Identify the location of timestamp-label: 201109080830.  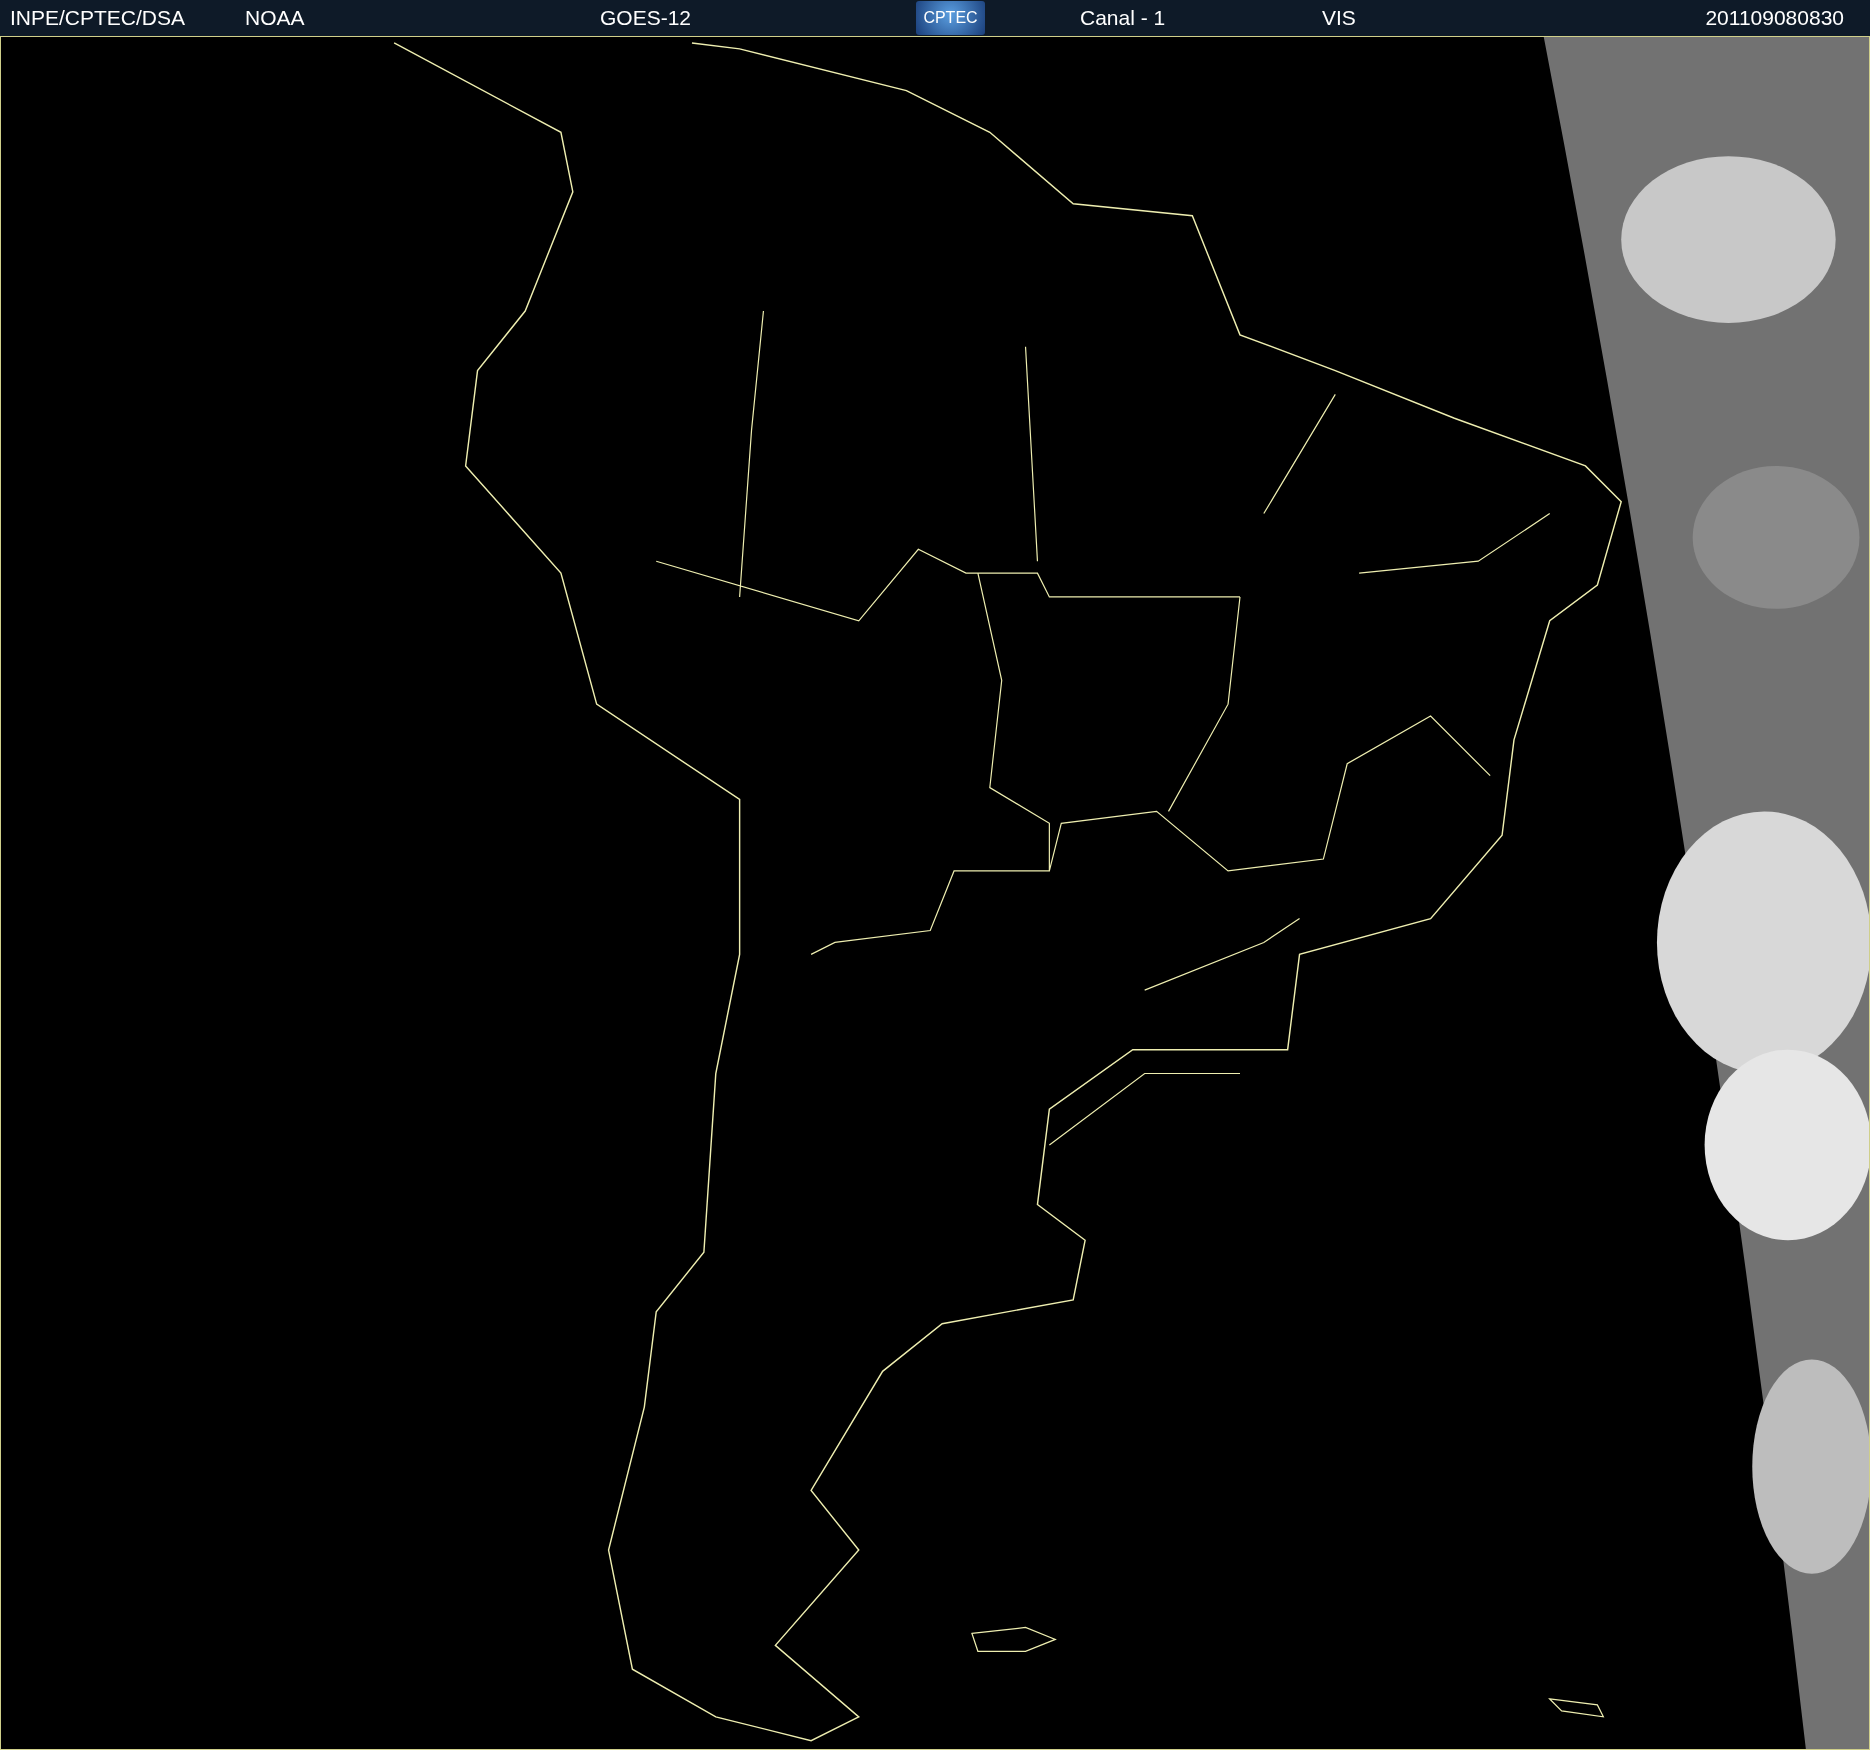
(1774, 18).